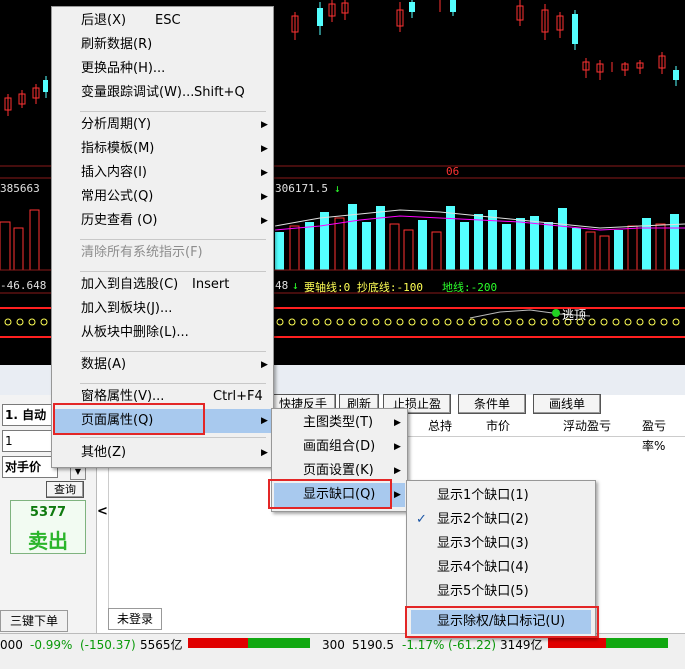  What do you see at coordinates (119, 220) in the screenshot?
I see `menu-item-history-label: 历史查看 (O)` at bounding box center [119, 220].